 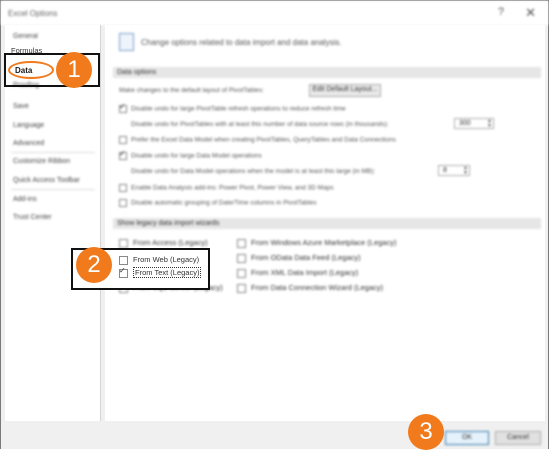 What do you see at coordinates (324, 242) in the screenshot?
I see `option-label: From Windows Azure Marketplace (Legacy)` at bounding box center [324, 242].